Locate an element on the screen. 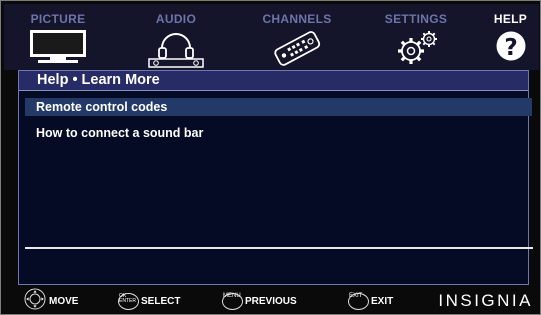  tab-settings: SETTINGS is located at coordinates (416, 37).